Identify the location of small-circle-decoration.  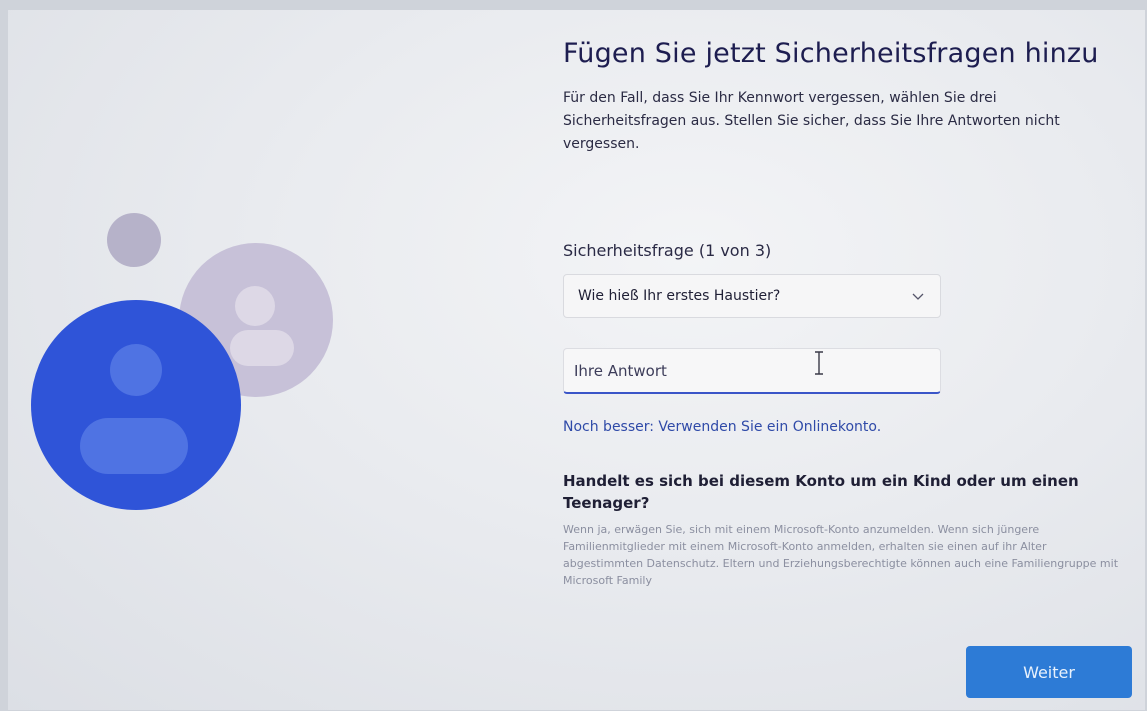
(134, 240).